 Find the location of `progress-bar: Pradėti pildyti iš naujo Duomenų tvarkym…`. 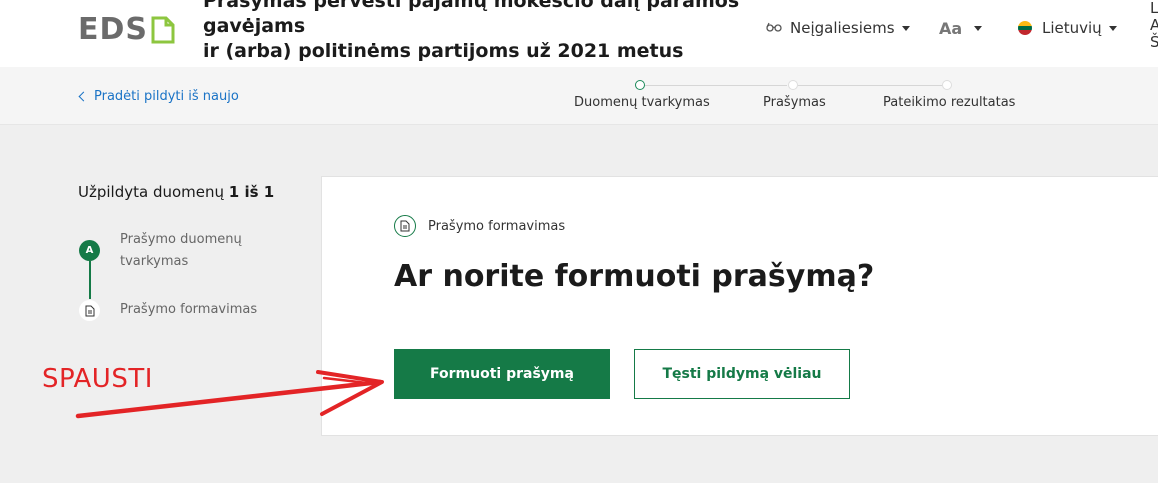

progress-bar: Pradėti pildyti iš naujo Duomenų tvarkym… is located at coordinates (579, 96).